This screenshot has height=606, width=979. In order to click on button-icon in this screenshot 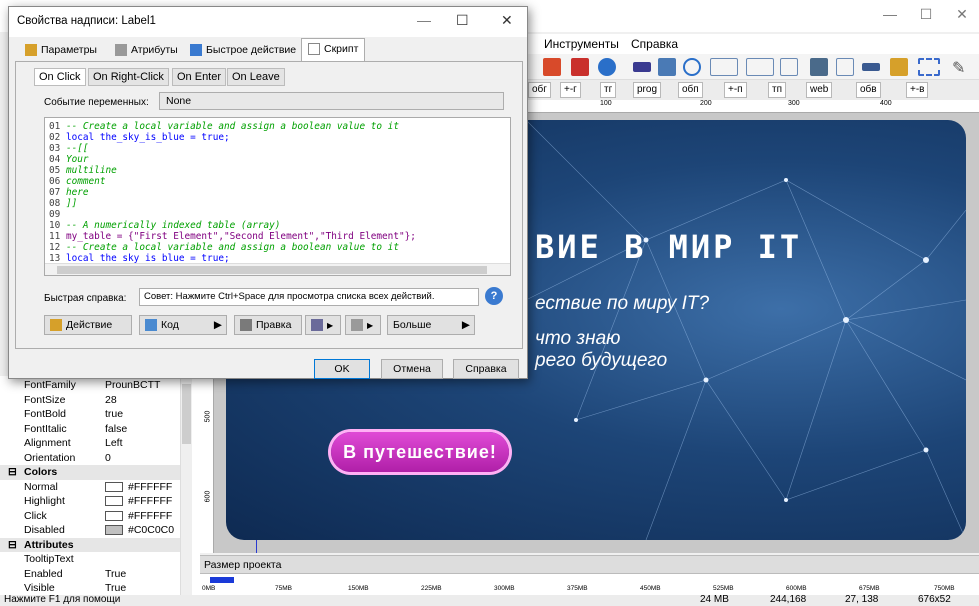, I will do `click(642, 67)`.